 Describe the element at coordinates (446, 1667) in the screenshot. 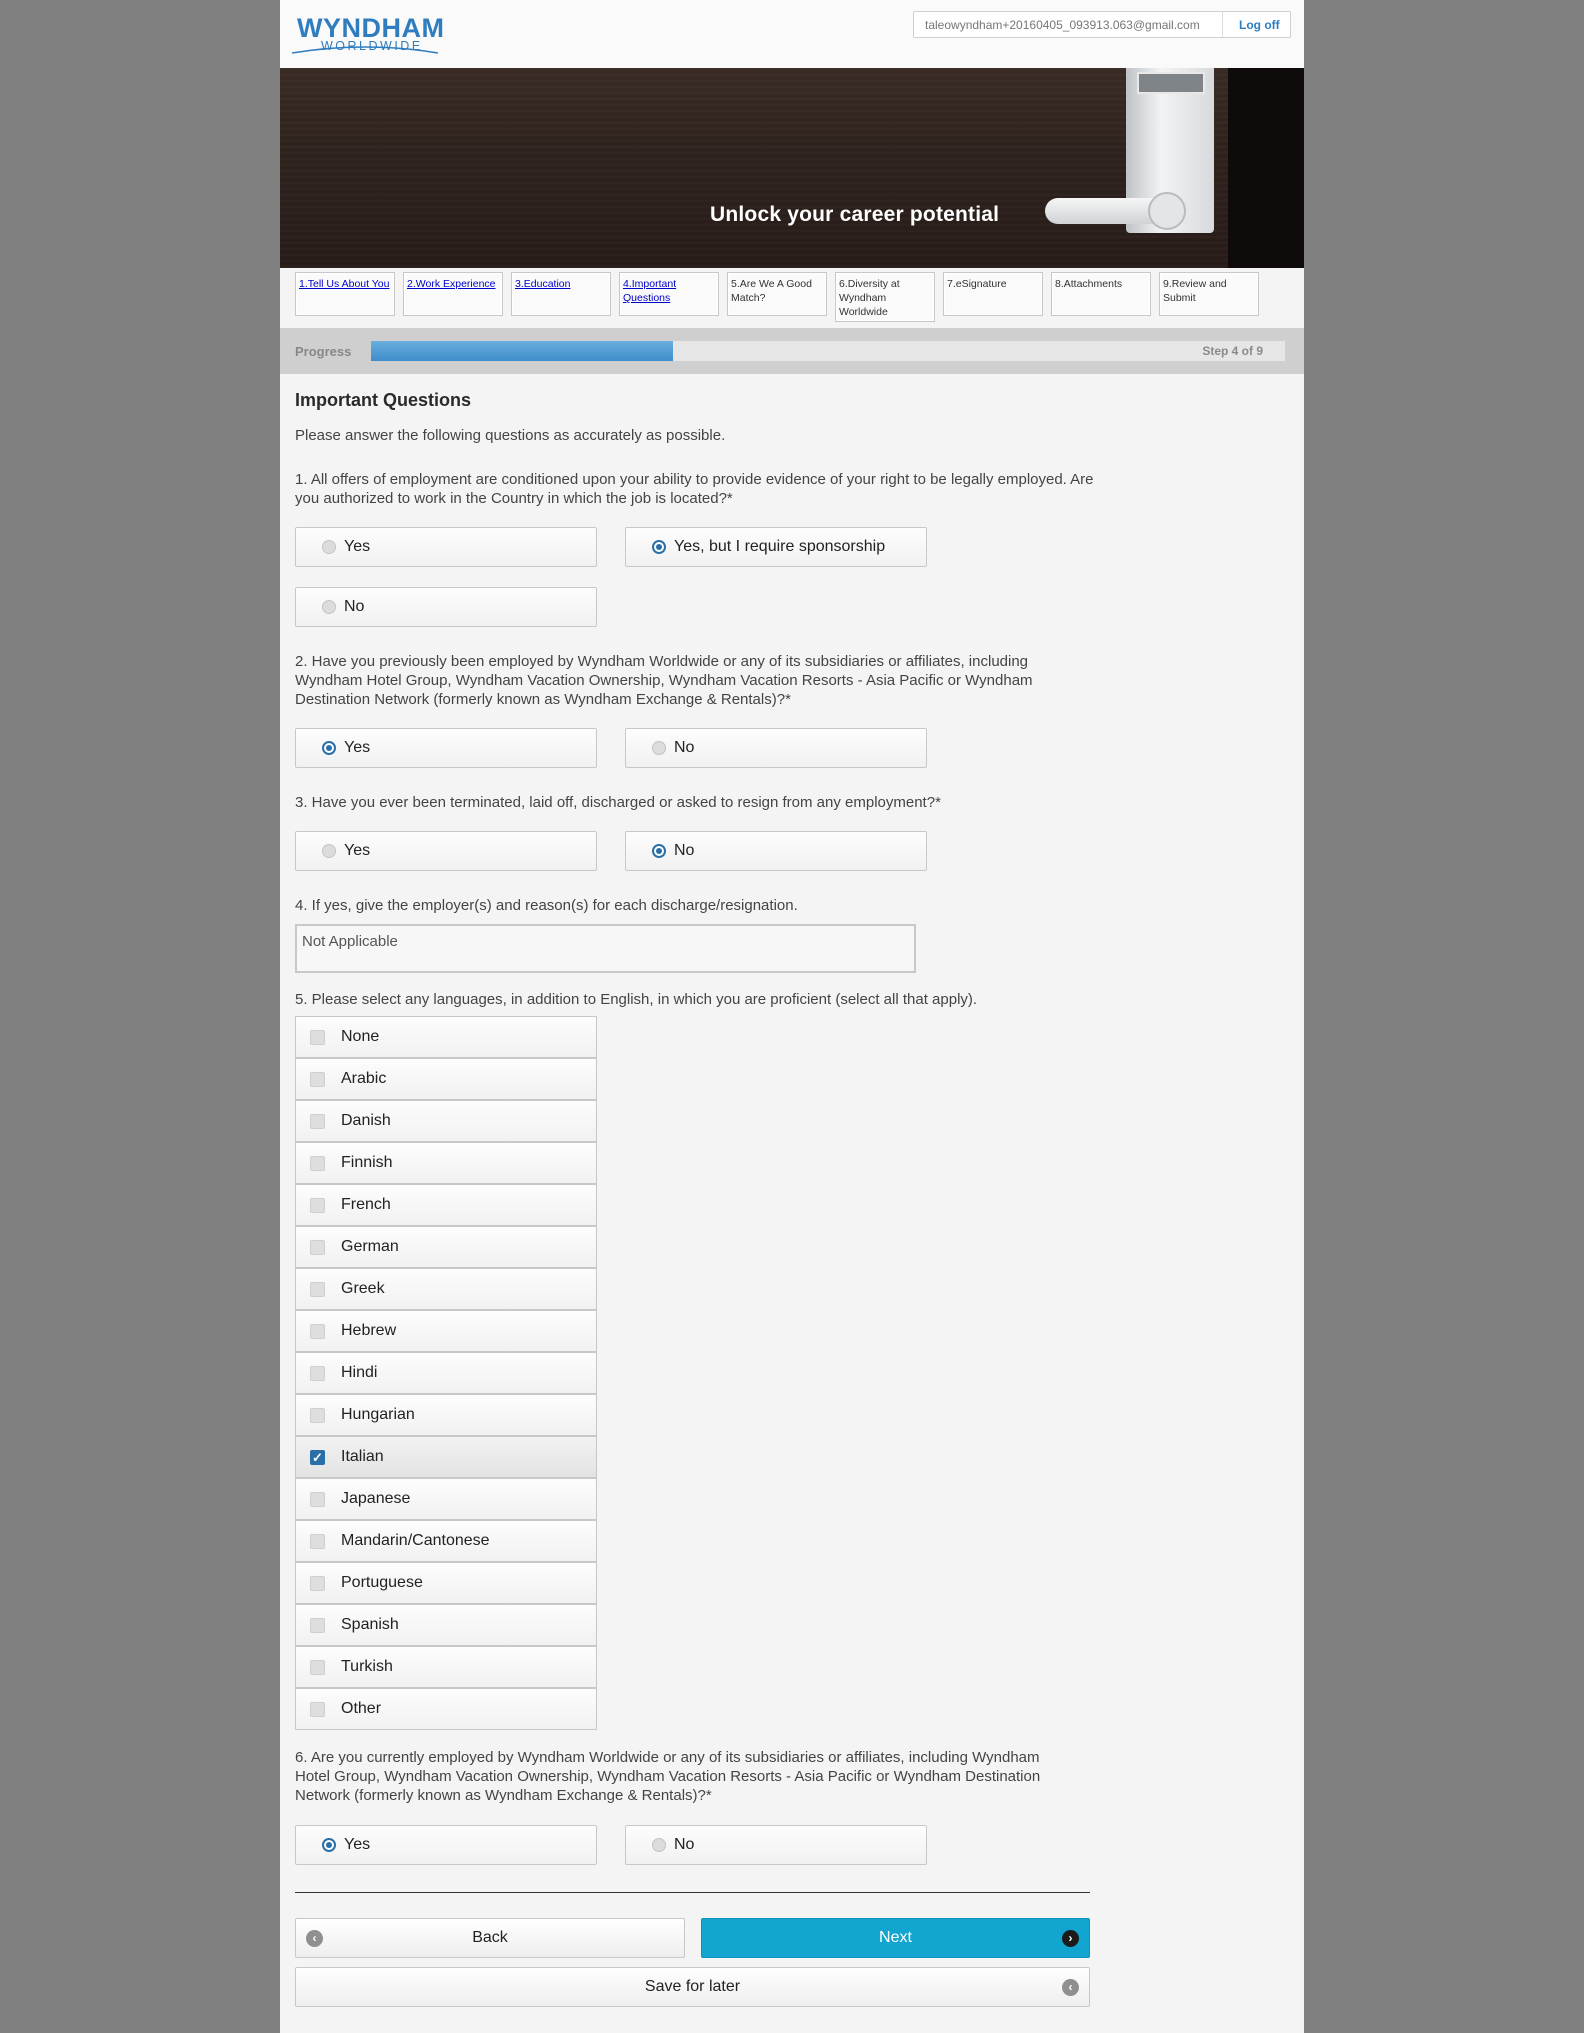

I see `language-option-turkish: Turkish` at that location.